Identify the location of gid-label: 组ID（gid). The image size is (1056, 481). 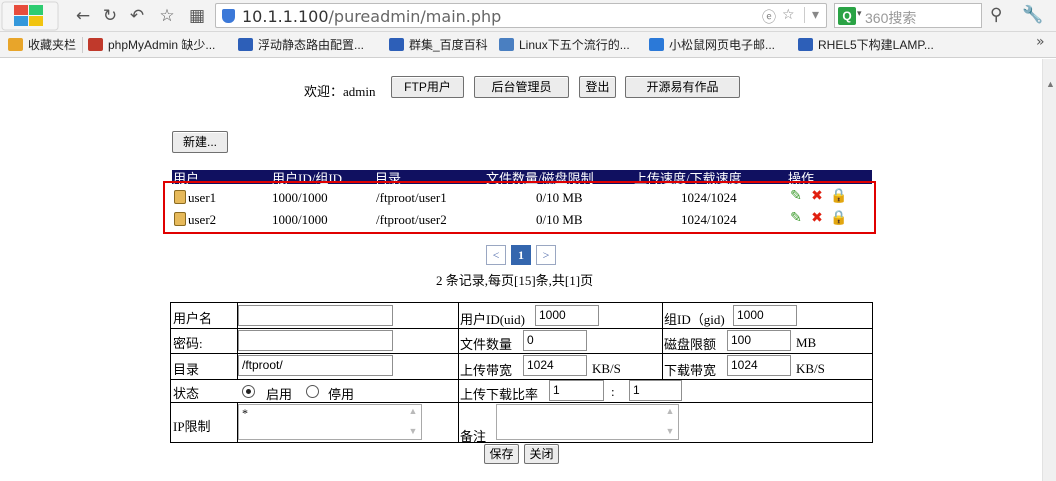
(694, 319).